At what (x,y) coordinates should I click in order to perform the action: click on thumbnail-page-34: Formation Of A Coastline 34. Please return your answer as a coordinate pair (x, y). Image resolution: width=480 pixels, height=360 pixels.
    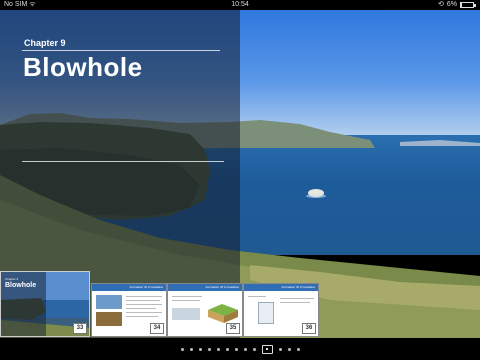
    Looking at the image, I should click on (129, 310).